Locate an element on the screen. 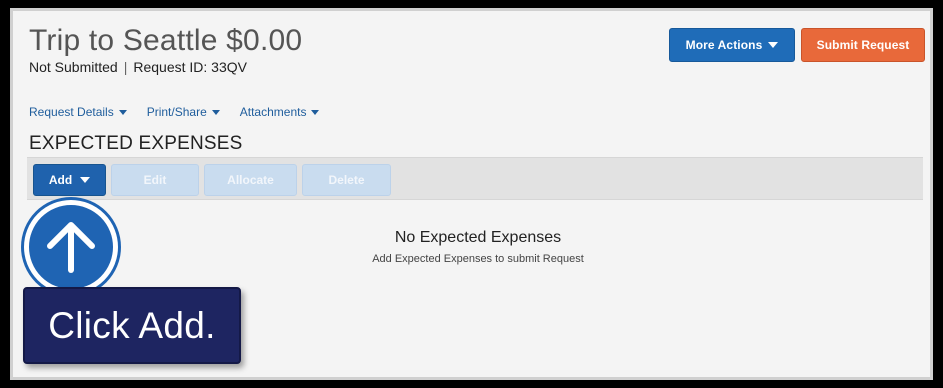 The image size is (943, 388). instruction-callout: Click Add. is located at coordinates (132, 325).